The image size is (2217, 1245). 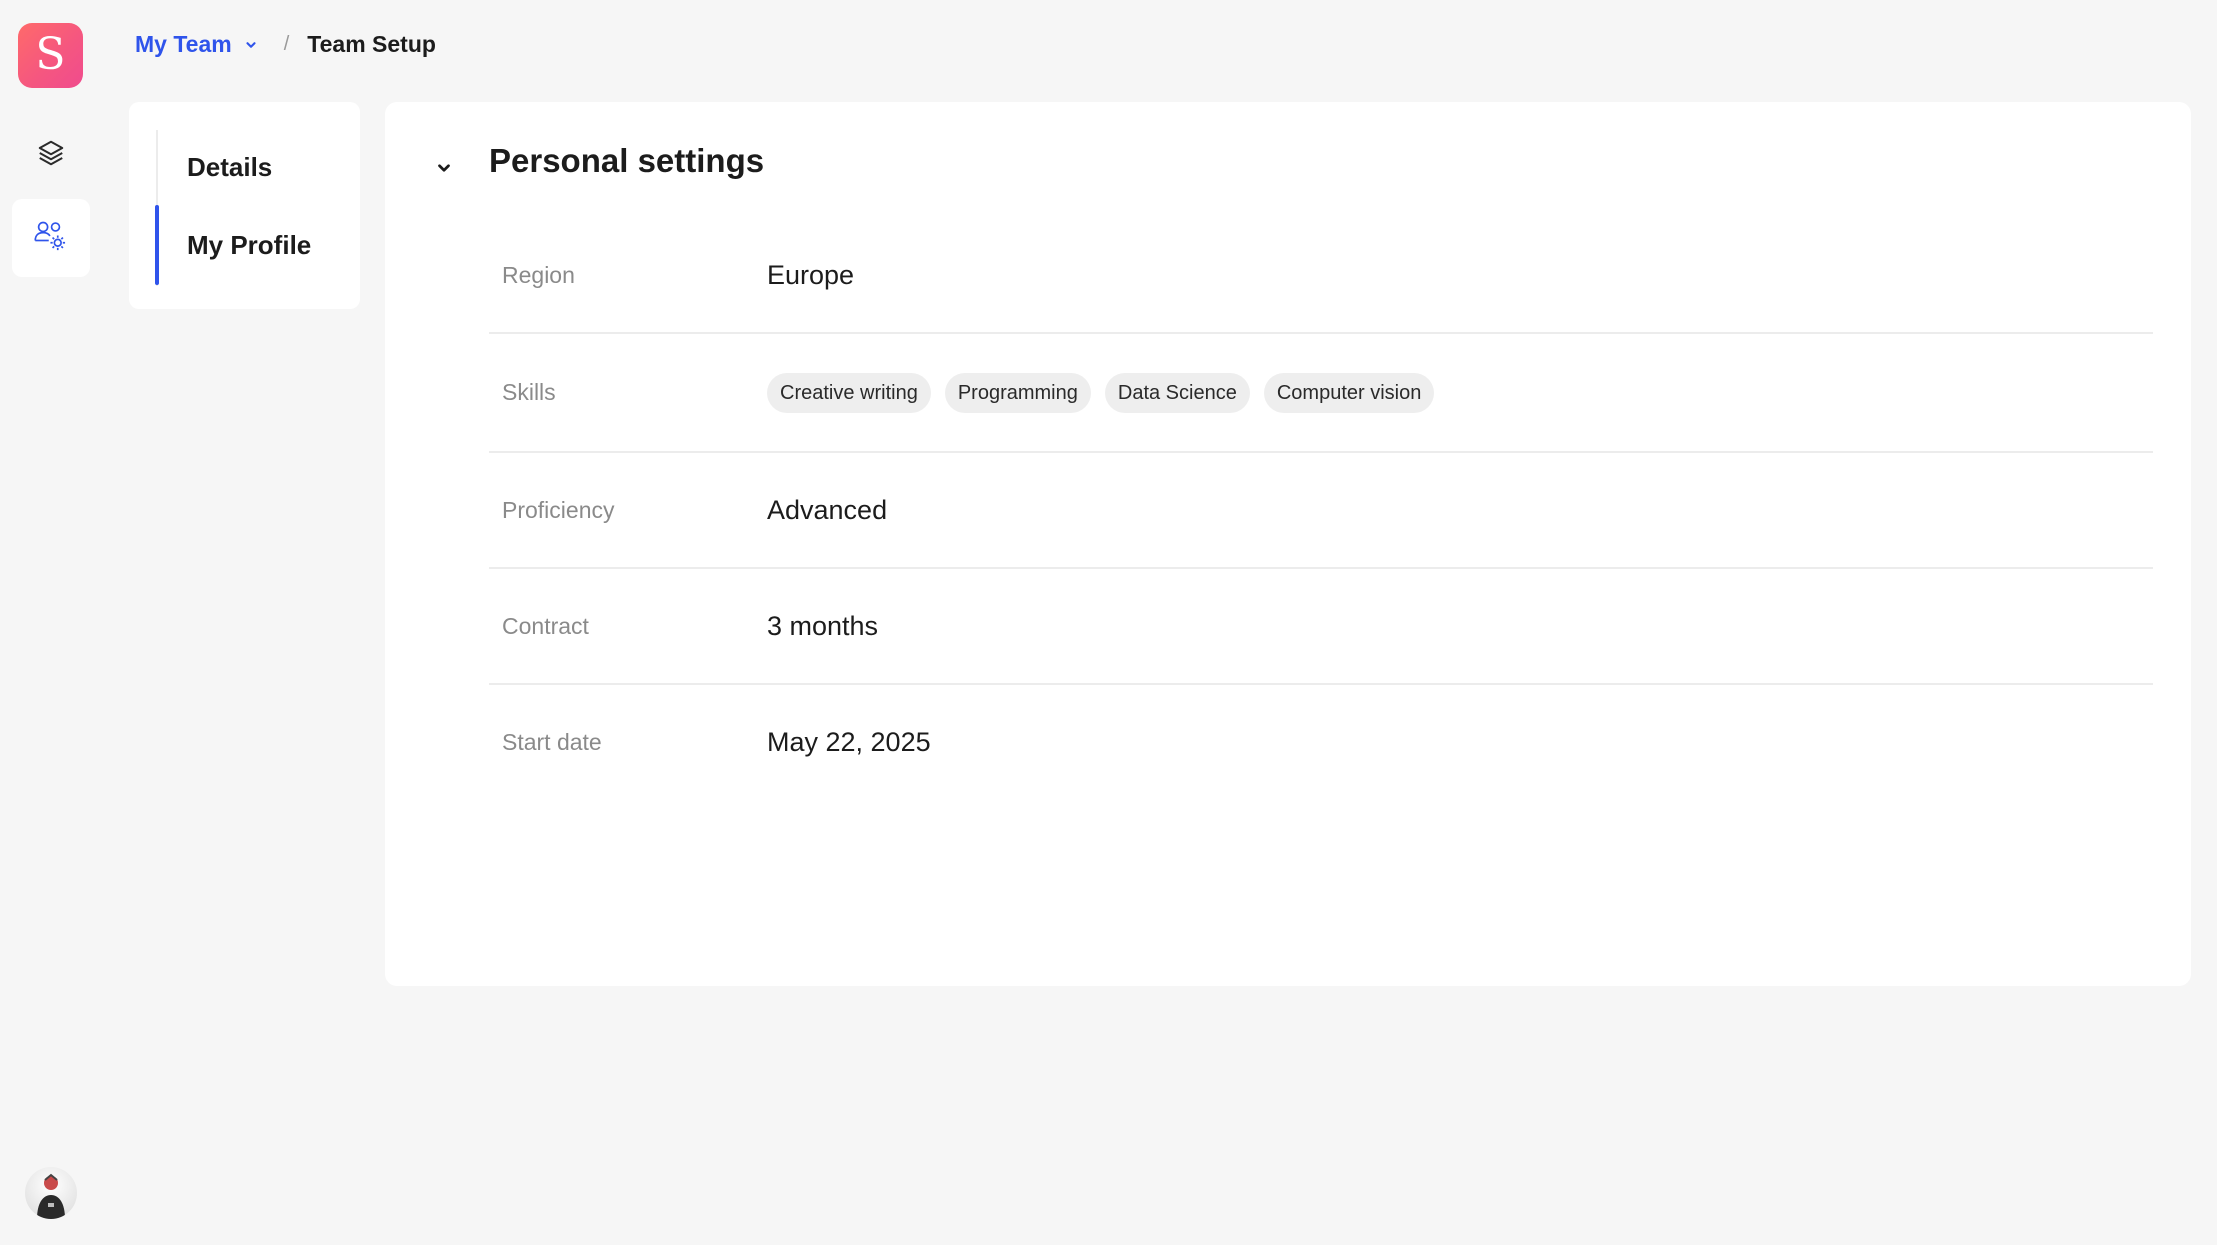 I want to click on field-label: Skills, so click(x=529, y=392).